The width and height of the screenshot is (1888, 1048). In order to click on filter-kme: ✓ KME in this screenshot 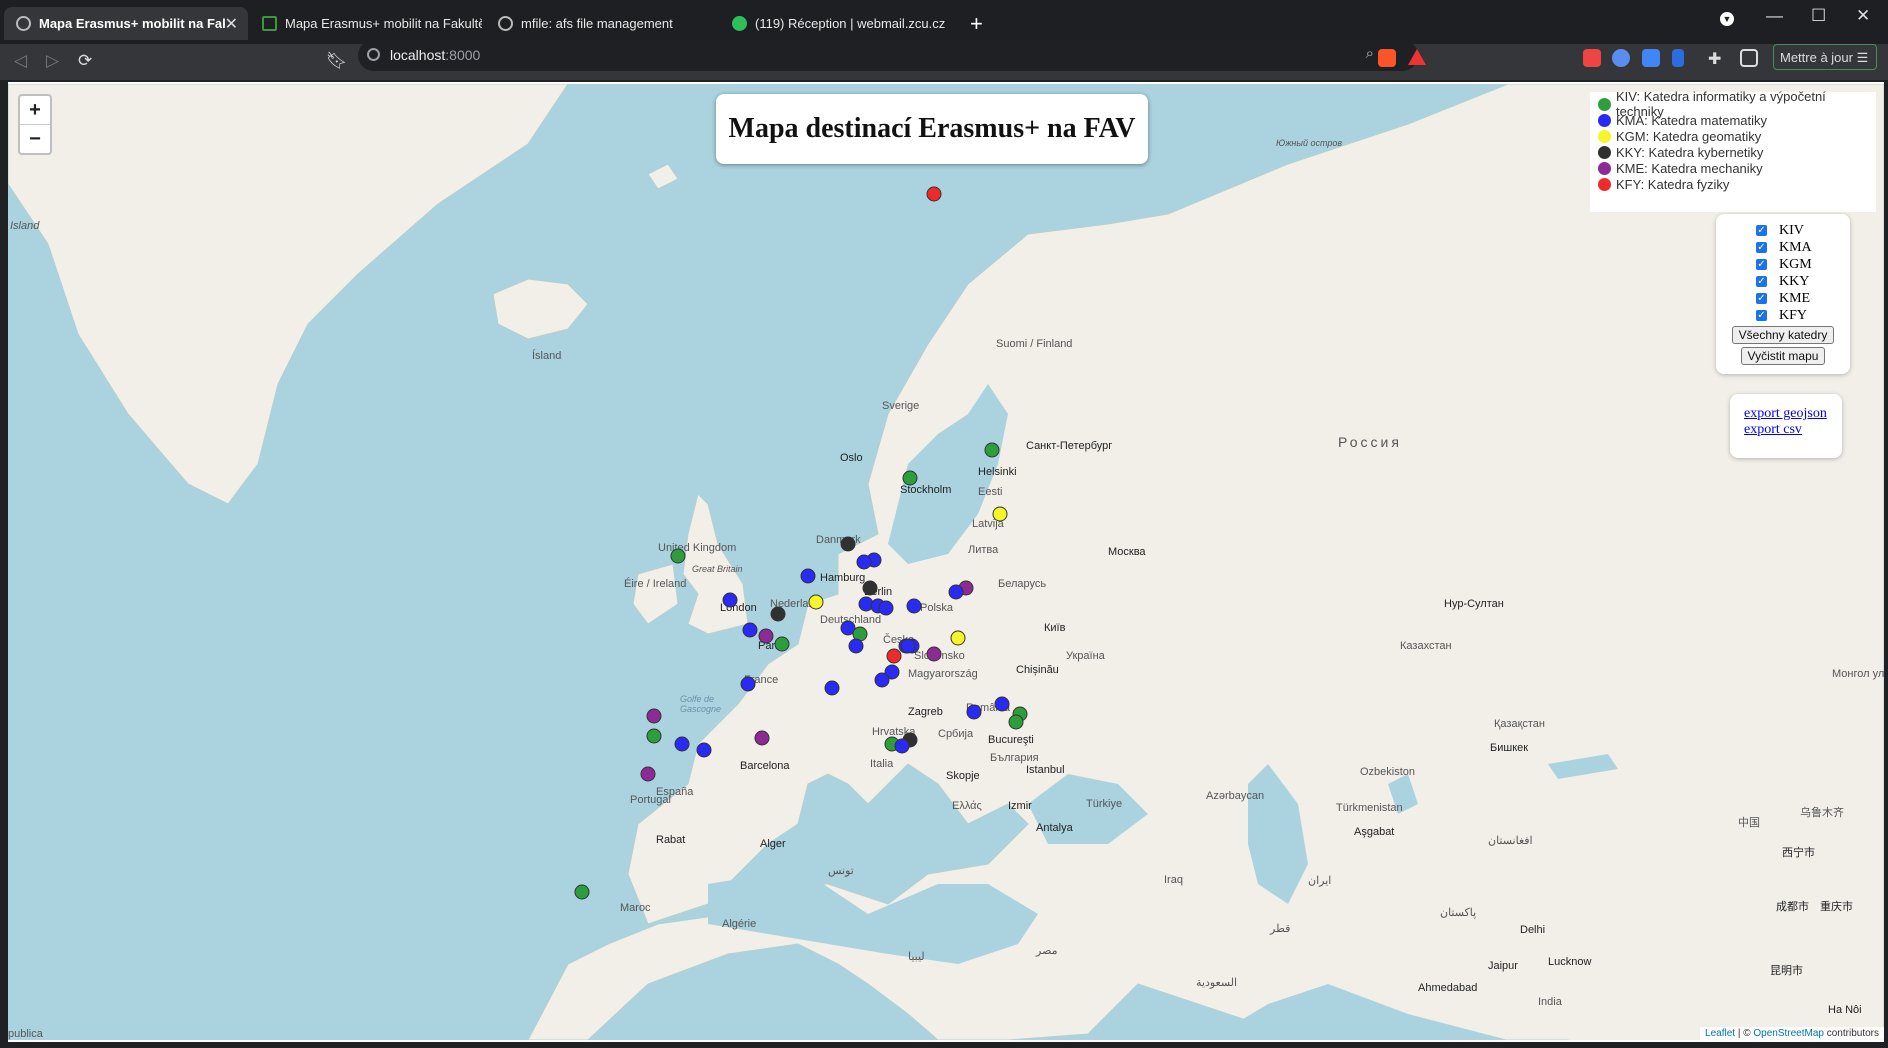, I will do `click(1783, 298)`.